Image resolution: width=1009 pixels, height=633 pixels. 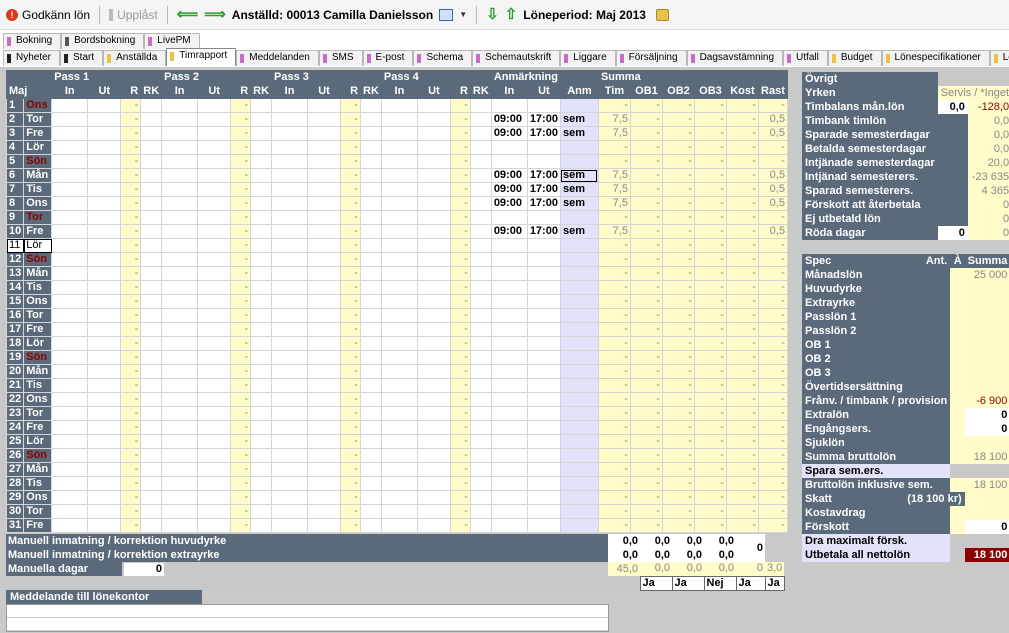 I want to click on tab-försäljning: Försäljning, so click(x=651, y=58).